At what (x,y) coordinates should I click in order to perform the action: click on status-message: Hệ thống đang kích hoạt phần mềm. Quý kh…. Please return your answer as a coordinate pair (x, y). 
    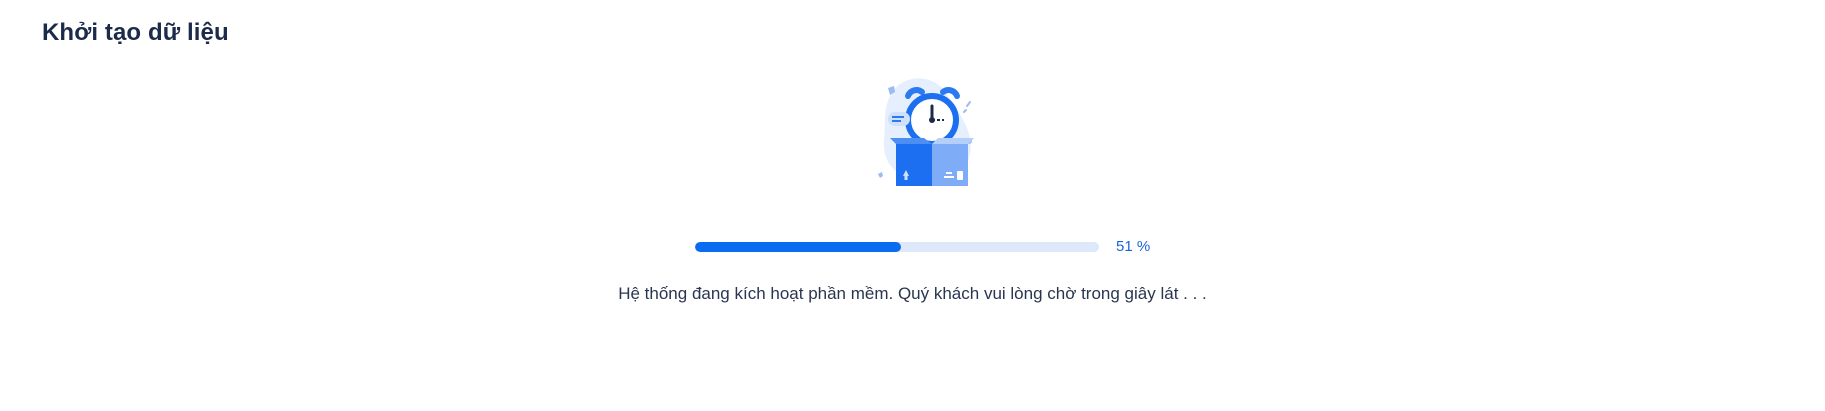
    Looking at the image, I should click on (912, 293).